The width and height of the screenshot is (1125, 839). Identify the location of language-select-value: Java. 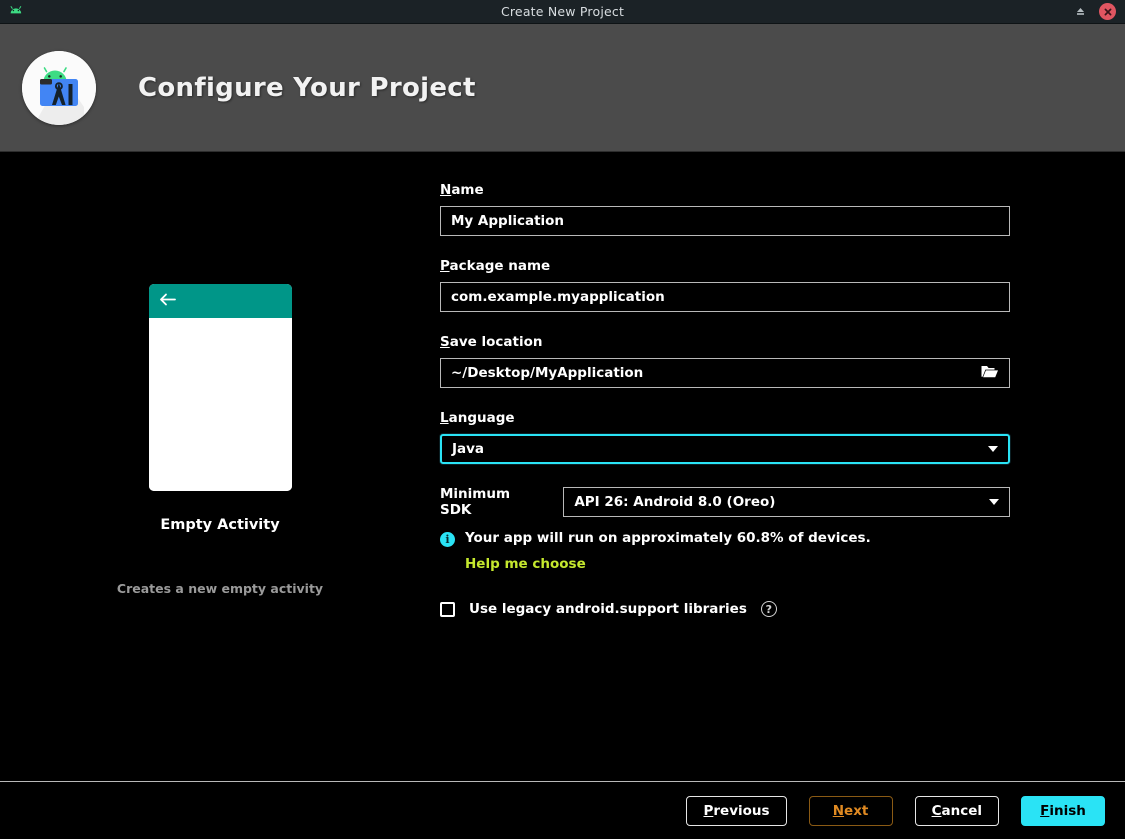
(468, 449).